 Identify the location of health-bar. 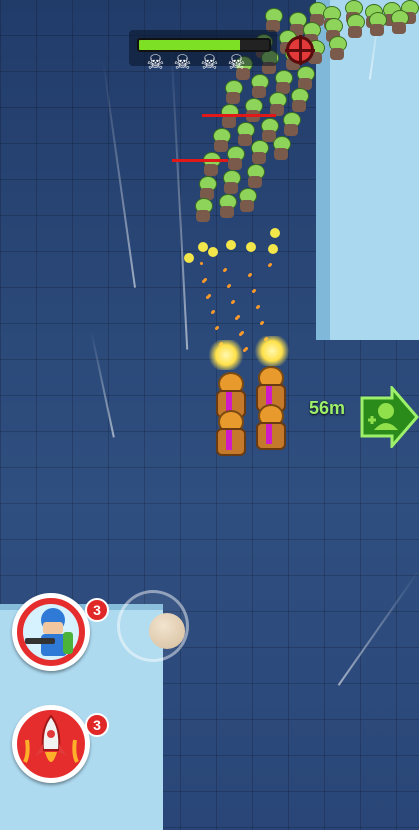
(204, 45).